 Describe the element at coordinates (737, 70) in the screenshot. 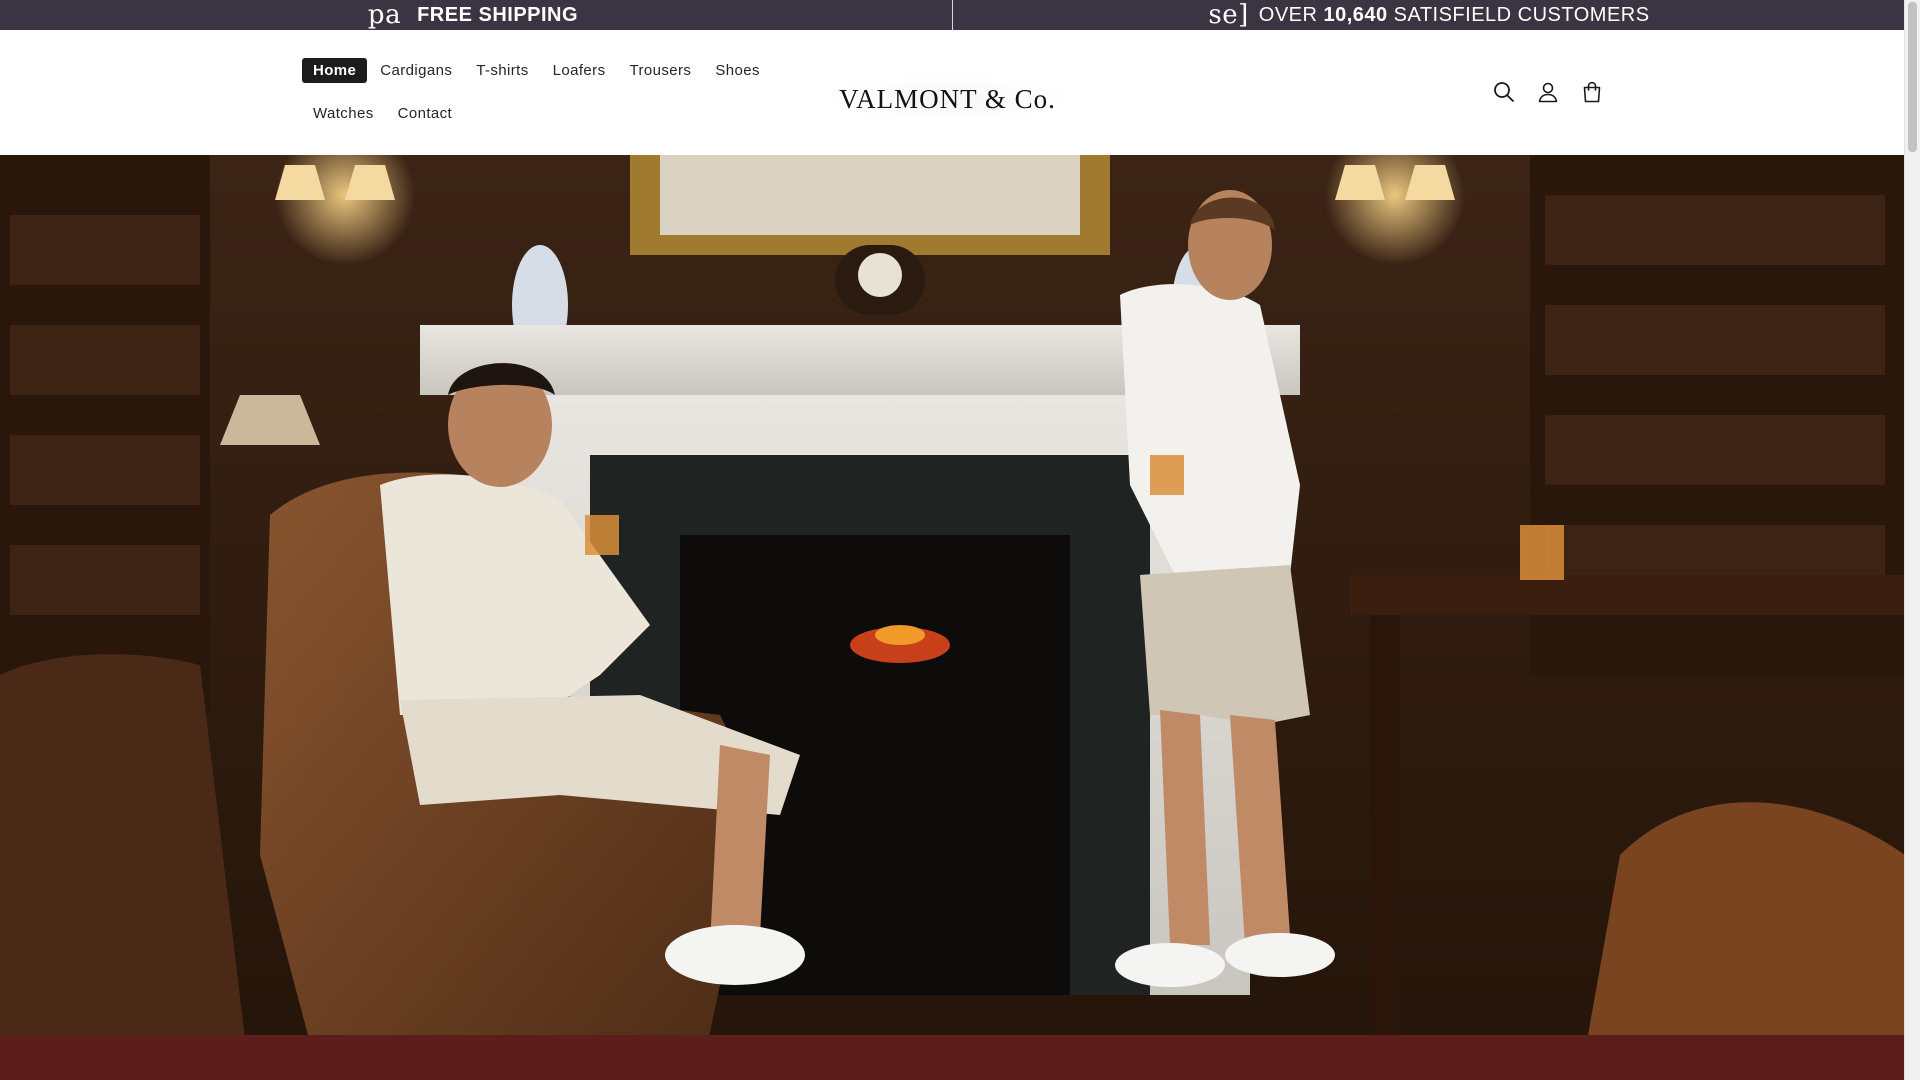

I see `nav-item-shoes: Shoes` at that location.